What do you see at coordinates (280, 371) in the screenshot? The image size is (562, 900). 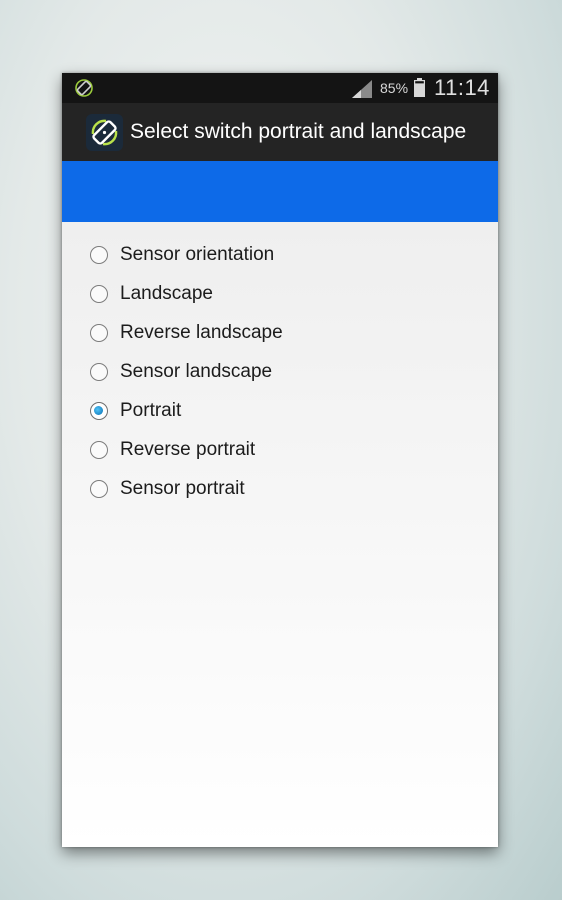 I see `option-sensor-landscape: Sensor landscape` at bounding box center [280, 371].